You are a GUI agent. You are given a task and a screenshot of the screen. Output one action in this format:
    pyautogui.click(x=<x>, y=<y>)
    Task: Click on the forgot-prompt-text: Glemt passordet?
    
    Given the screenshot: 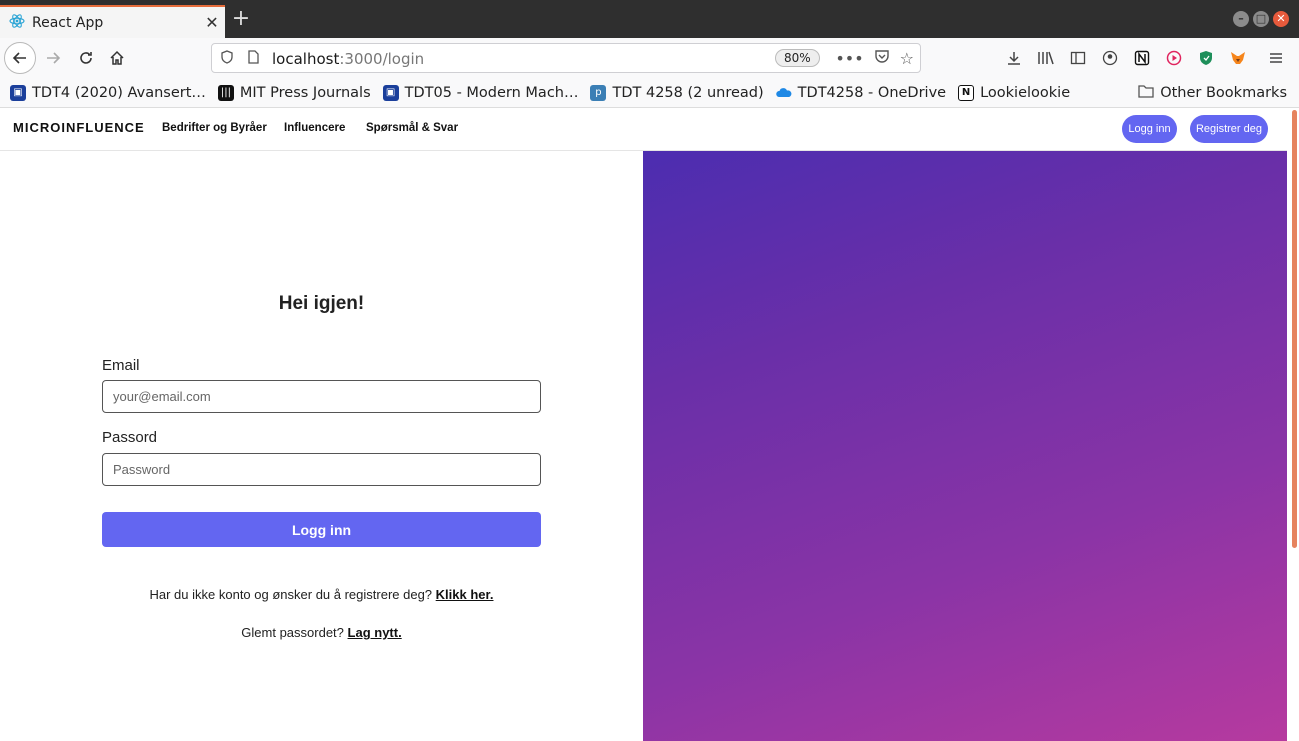 What is the action you would take?
    pyautogui.click(x=292, y=632)
    